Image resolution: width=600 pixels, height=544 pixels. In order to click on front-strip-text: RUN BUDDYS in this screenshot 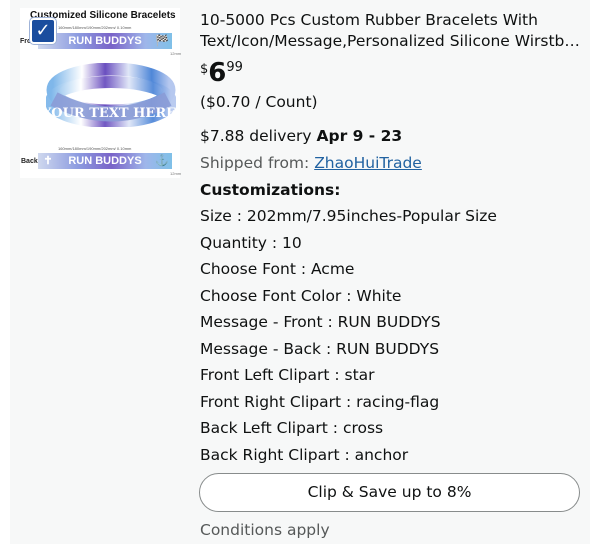, I will do `click(105, 41)`.